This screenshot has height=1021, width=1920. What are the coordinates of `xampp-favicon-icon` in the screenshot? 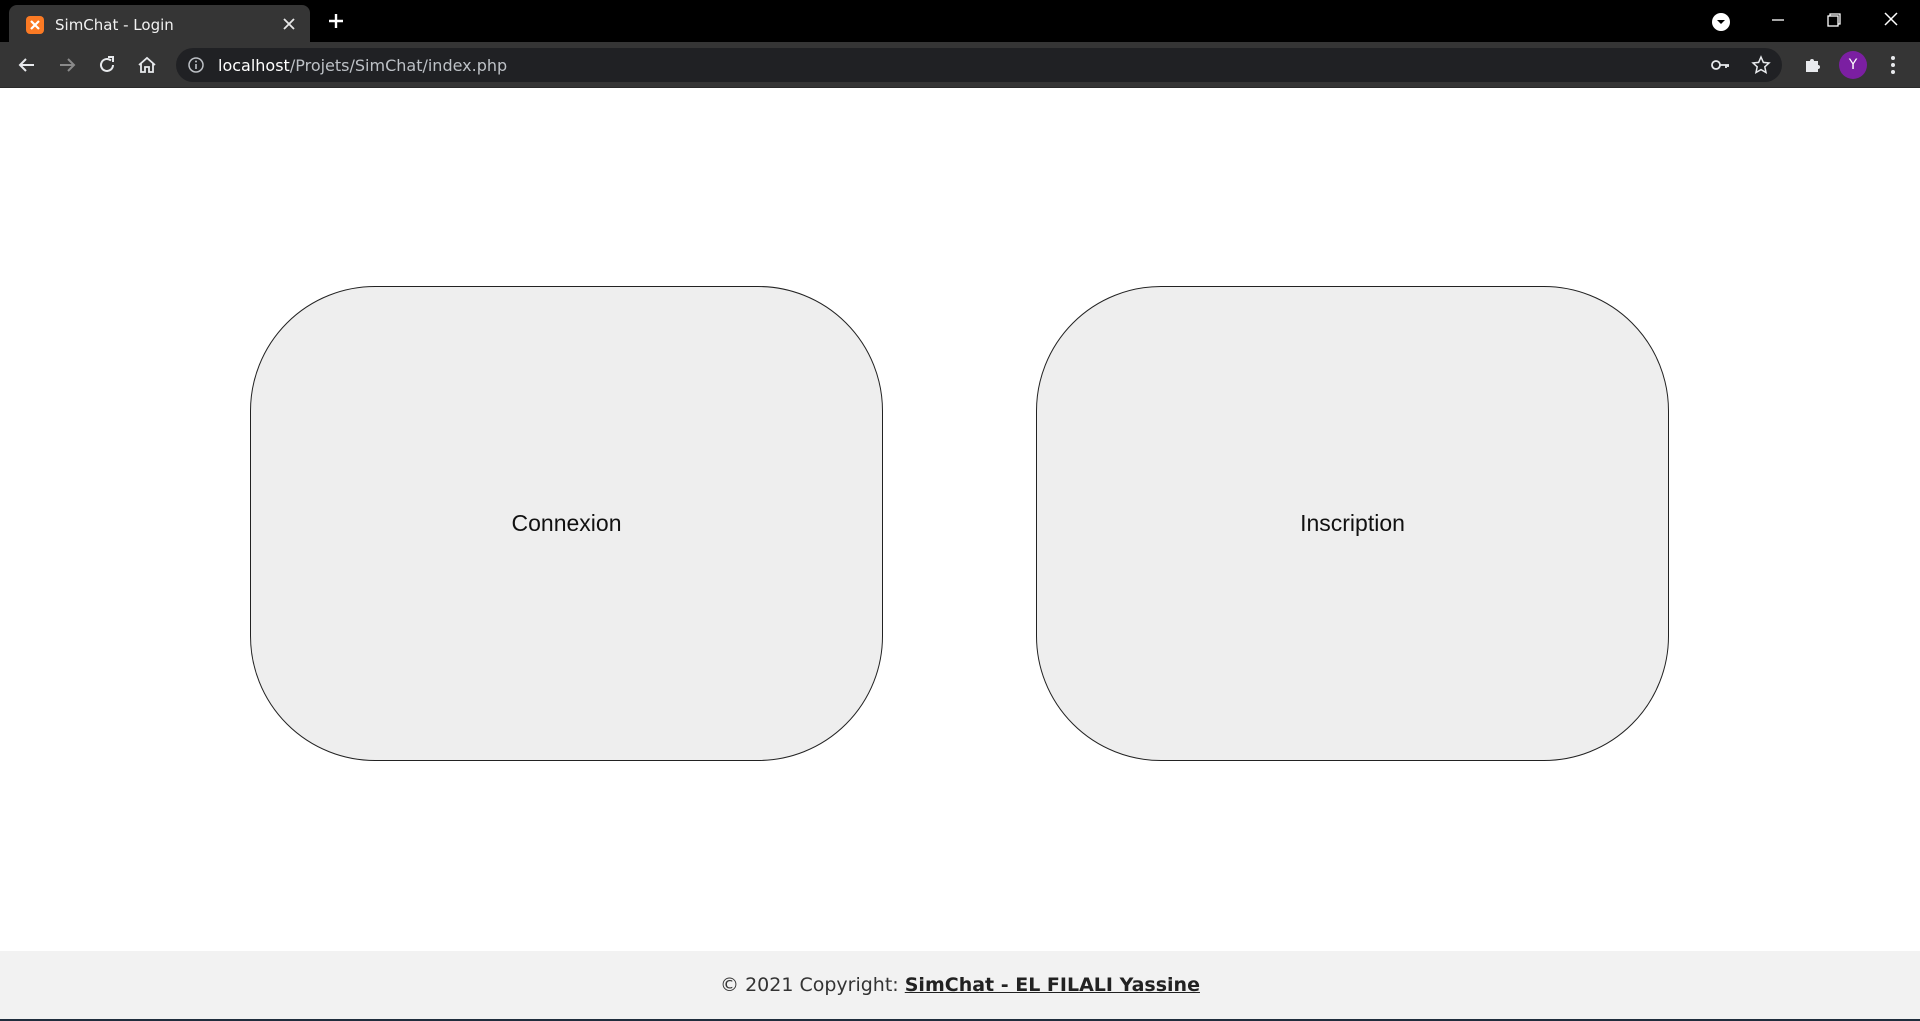 It's located at (35, 25).